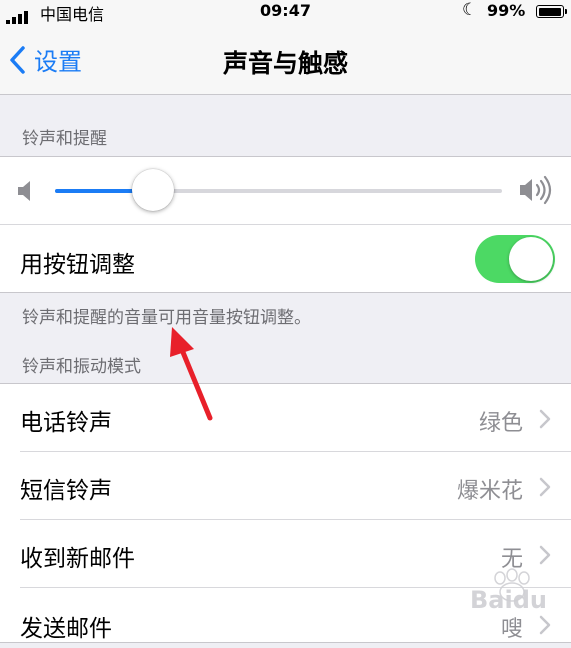 This screenshot has width=571, height=648. Describe the element at coordinates (531, 259) in the screenshot. I see `toggle-knob` at that location.